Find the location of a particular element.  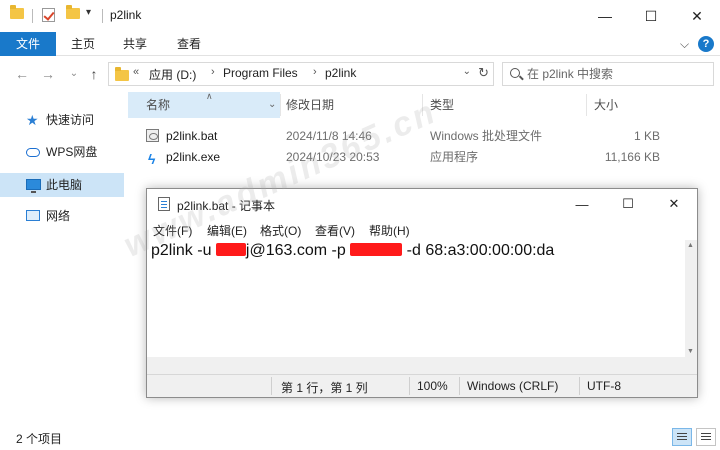

tab-share: 共享 is located at coordinates (135, 44).